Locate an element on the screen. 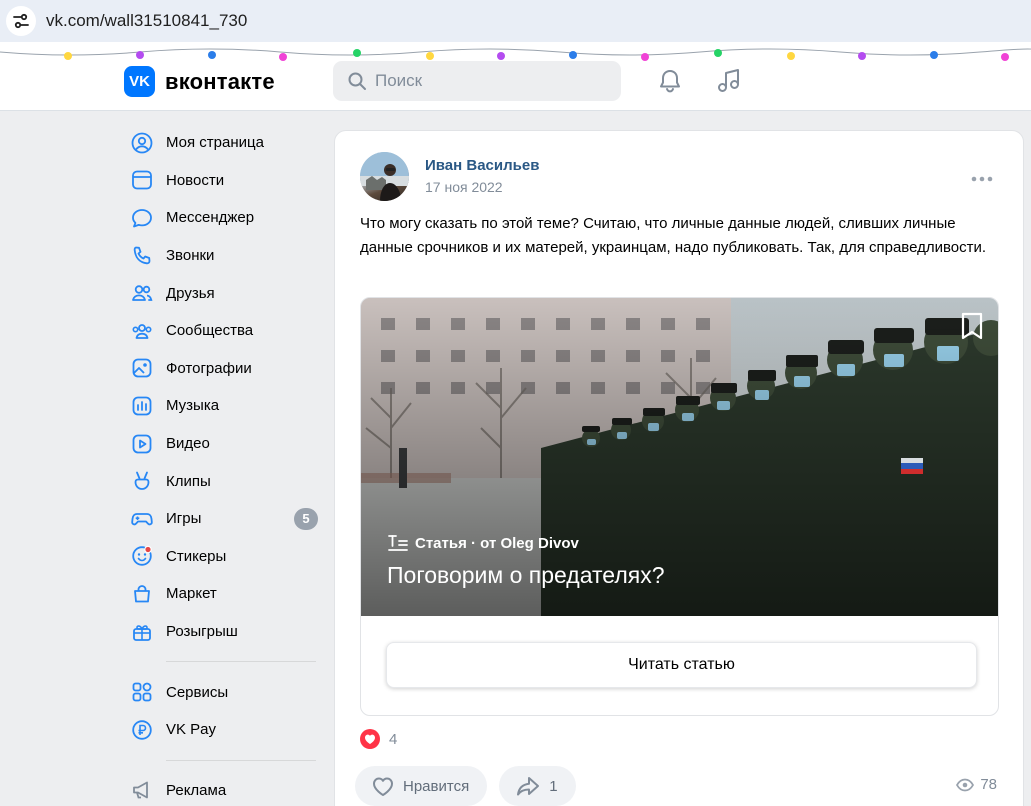 This screenshot has width=1031, height=806. sidebar-item-label: Реклама is located at coordinates (196, 790).